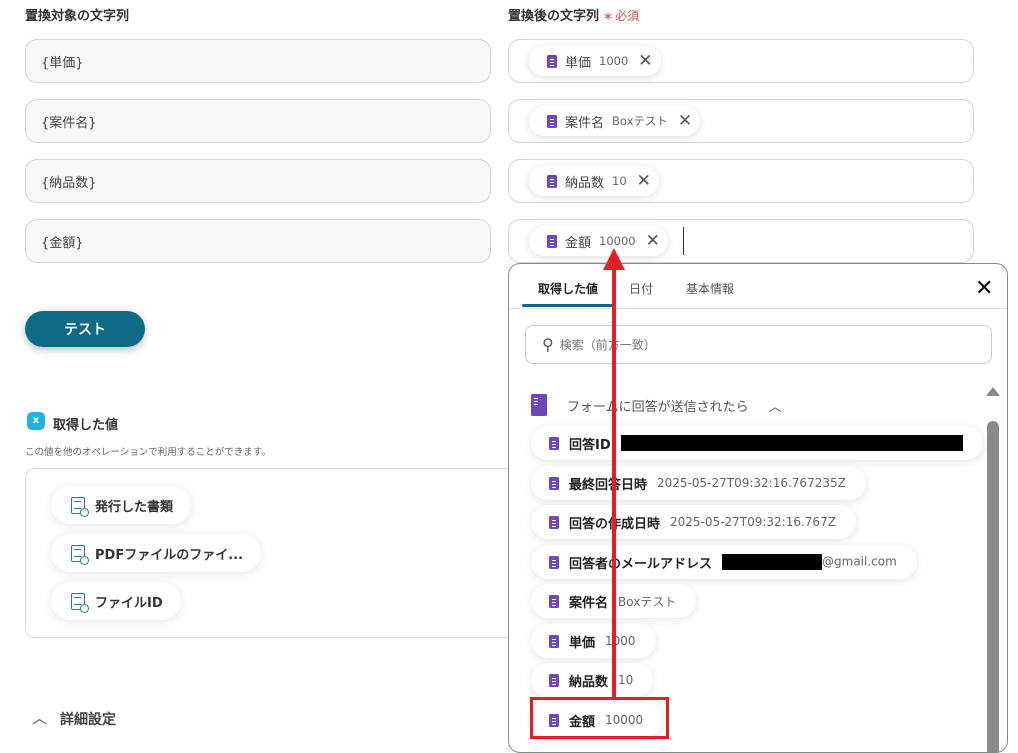 This screenshot has height=753, width=1018. I want to click on target-field-4: {金額}, so click(258, 241).